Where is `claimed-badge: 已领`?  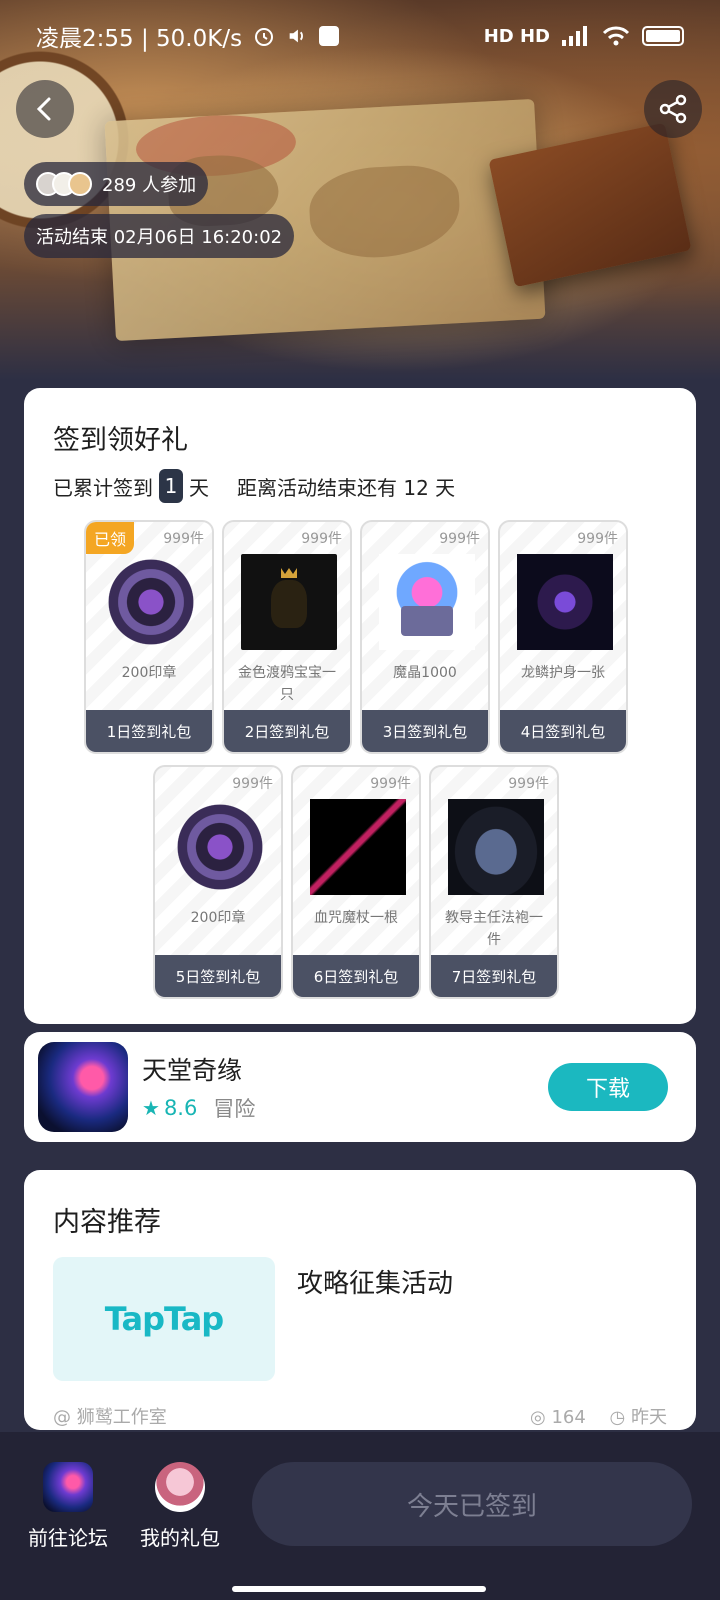
claimed-badge: 已领 is located at coordinates (110, 538).